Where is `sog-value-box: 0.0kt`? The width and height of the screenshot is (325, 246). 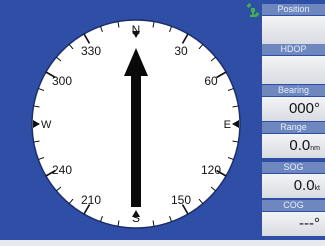 sog-value-box: 0.0kt is located at coordinates (293, 186).